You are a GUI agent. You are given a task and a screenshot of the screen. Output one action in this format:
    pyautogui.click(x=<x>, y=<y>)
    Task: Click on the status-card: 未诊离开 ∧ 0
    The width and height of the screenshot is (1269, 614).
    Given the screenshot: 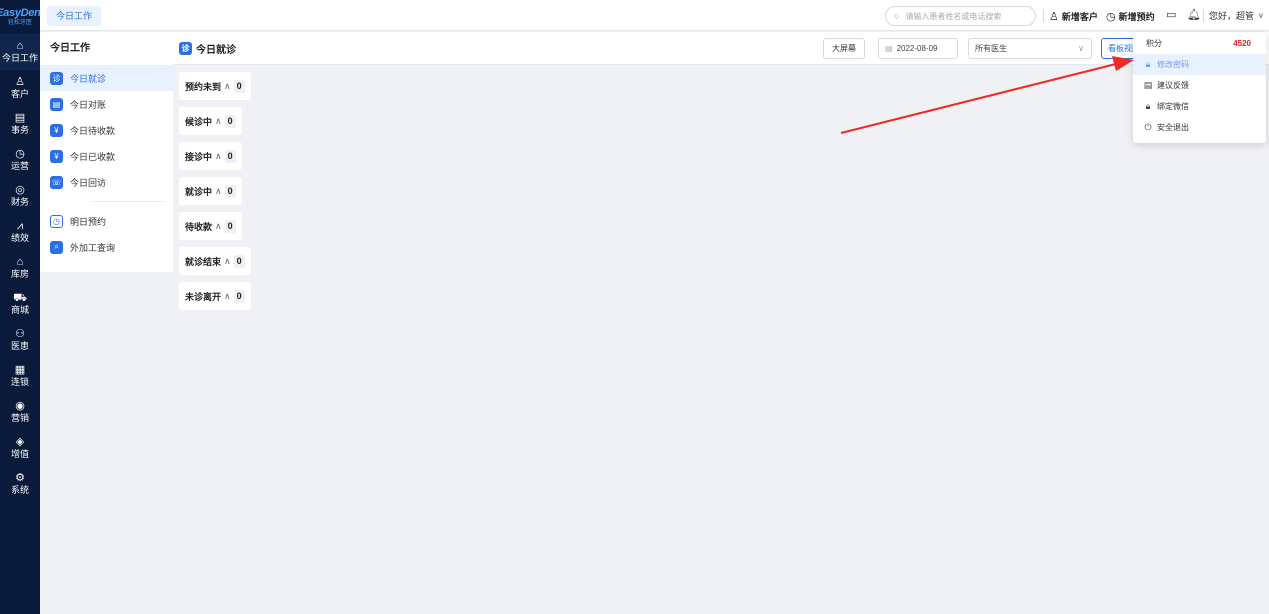 What is the action you would take?
    pyautogui.click(x=215, y=296)
    